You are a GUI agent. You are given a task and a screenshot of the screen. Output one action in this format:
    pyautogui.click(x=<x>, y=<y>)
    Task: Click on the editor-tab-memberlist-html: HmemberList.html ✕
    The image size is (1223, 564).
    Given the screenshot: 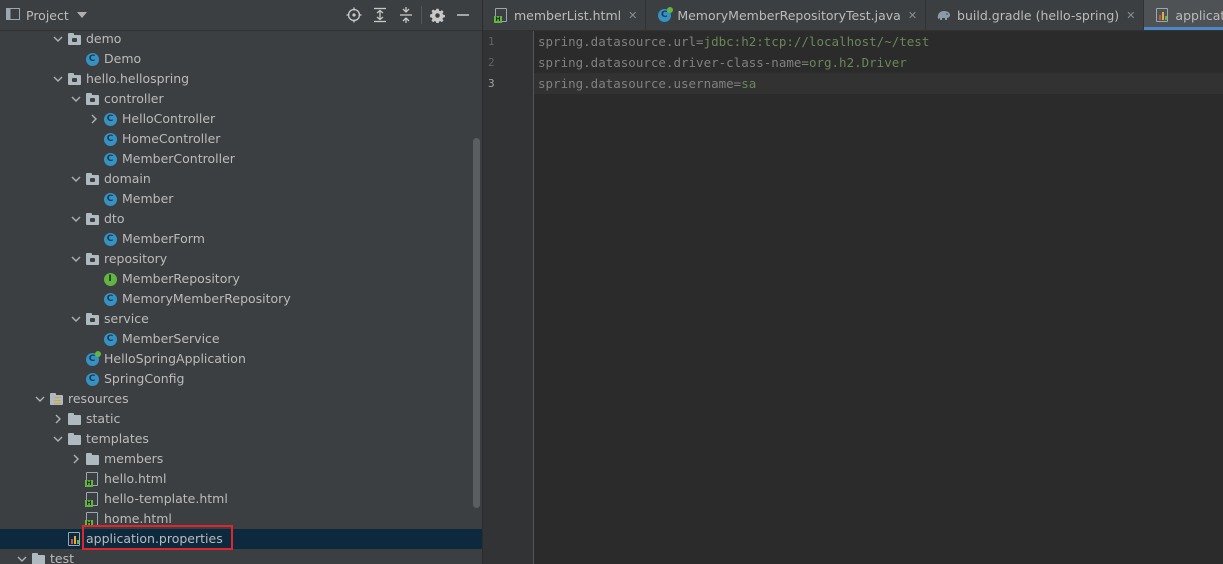 What is the action you would take?
    pyautogui.click(x=565, y=15)
    